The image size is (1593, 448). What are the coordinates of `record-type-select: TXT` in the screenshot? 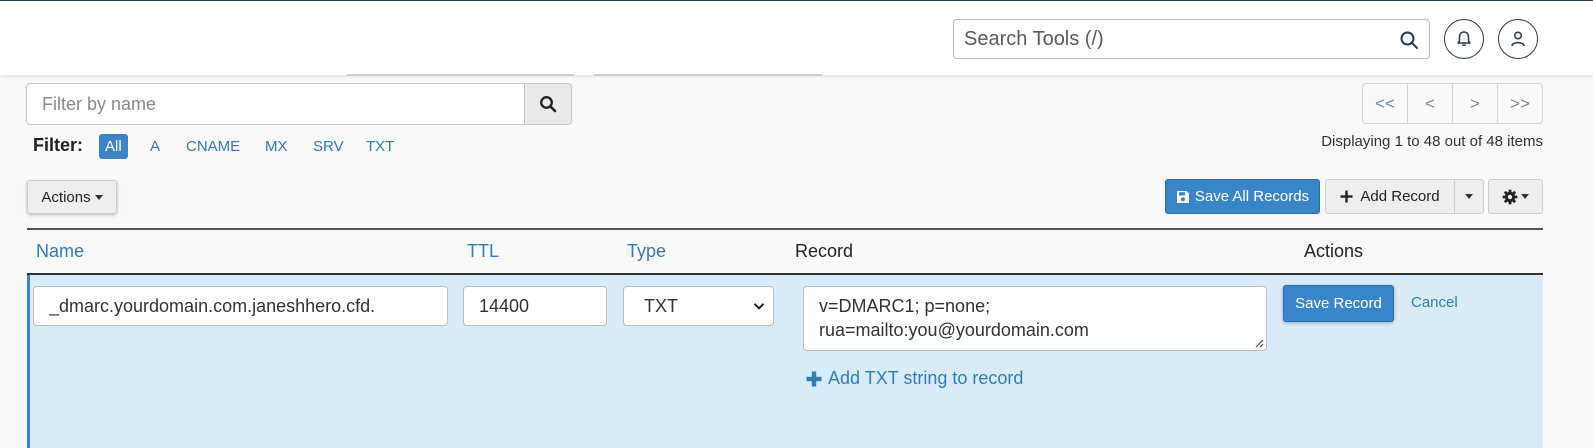 It's located at (698, 306).